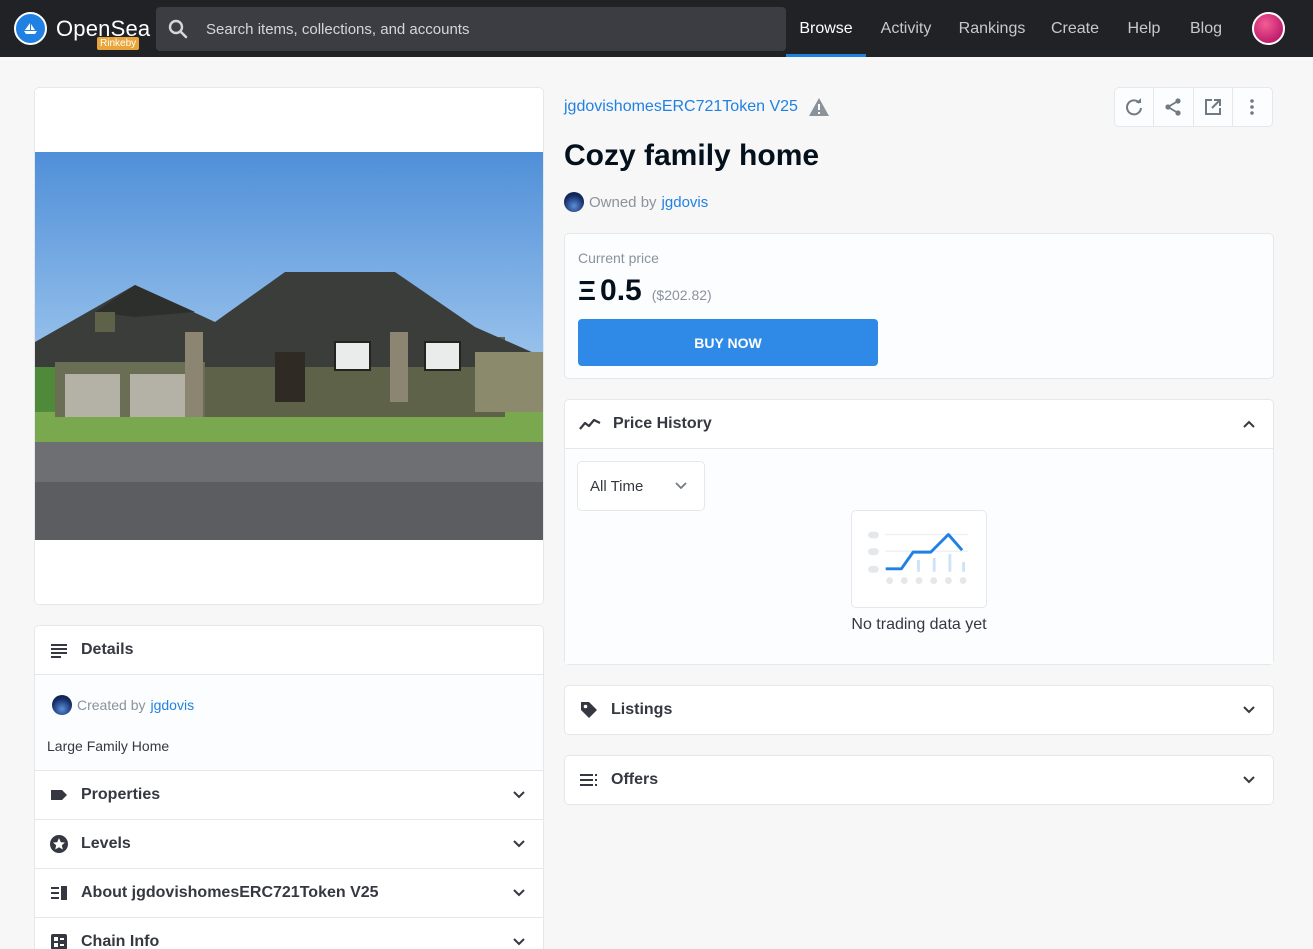 The width and height of the screenshot is (1313, 949). I want to click on offers-header: Offers, so click(919, 780).